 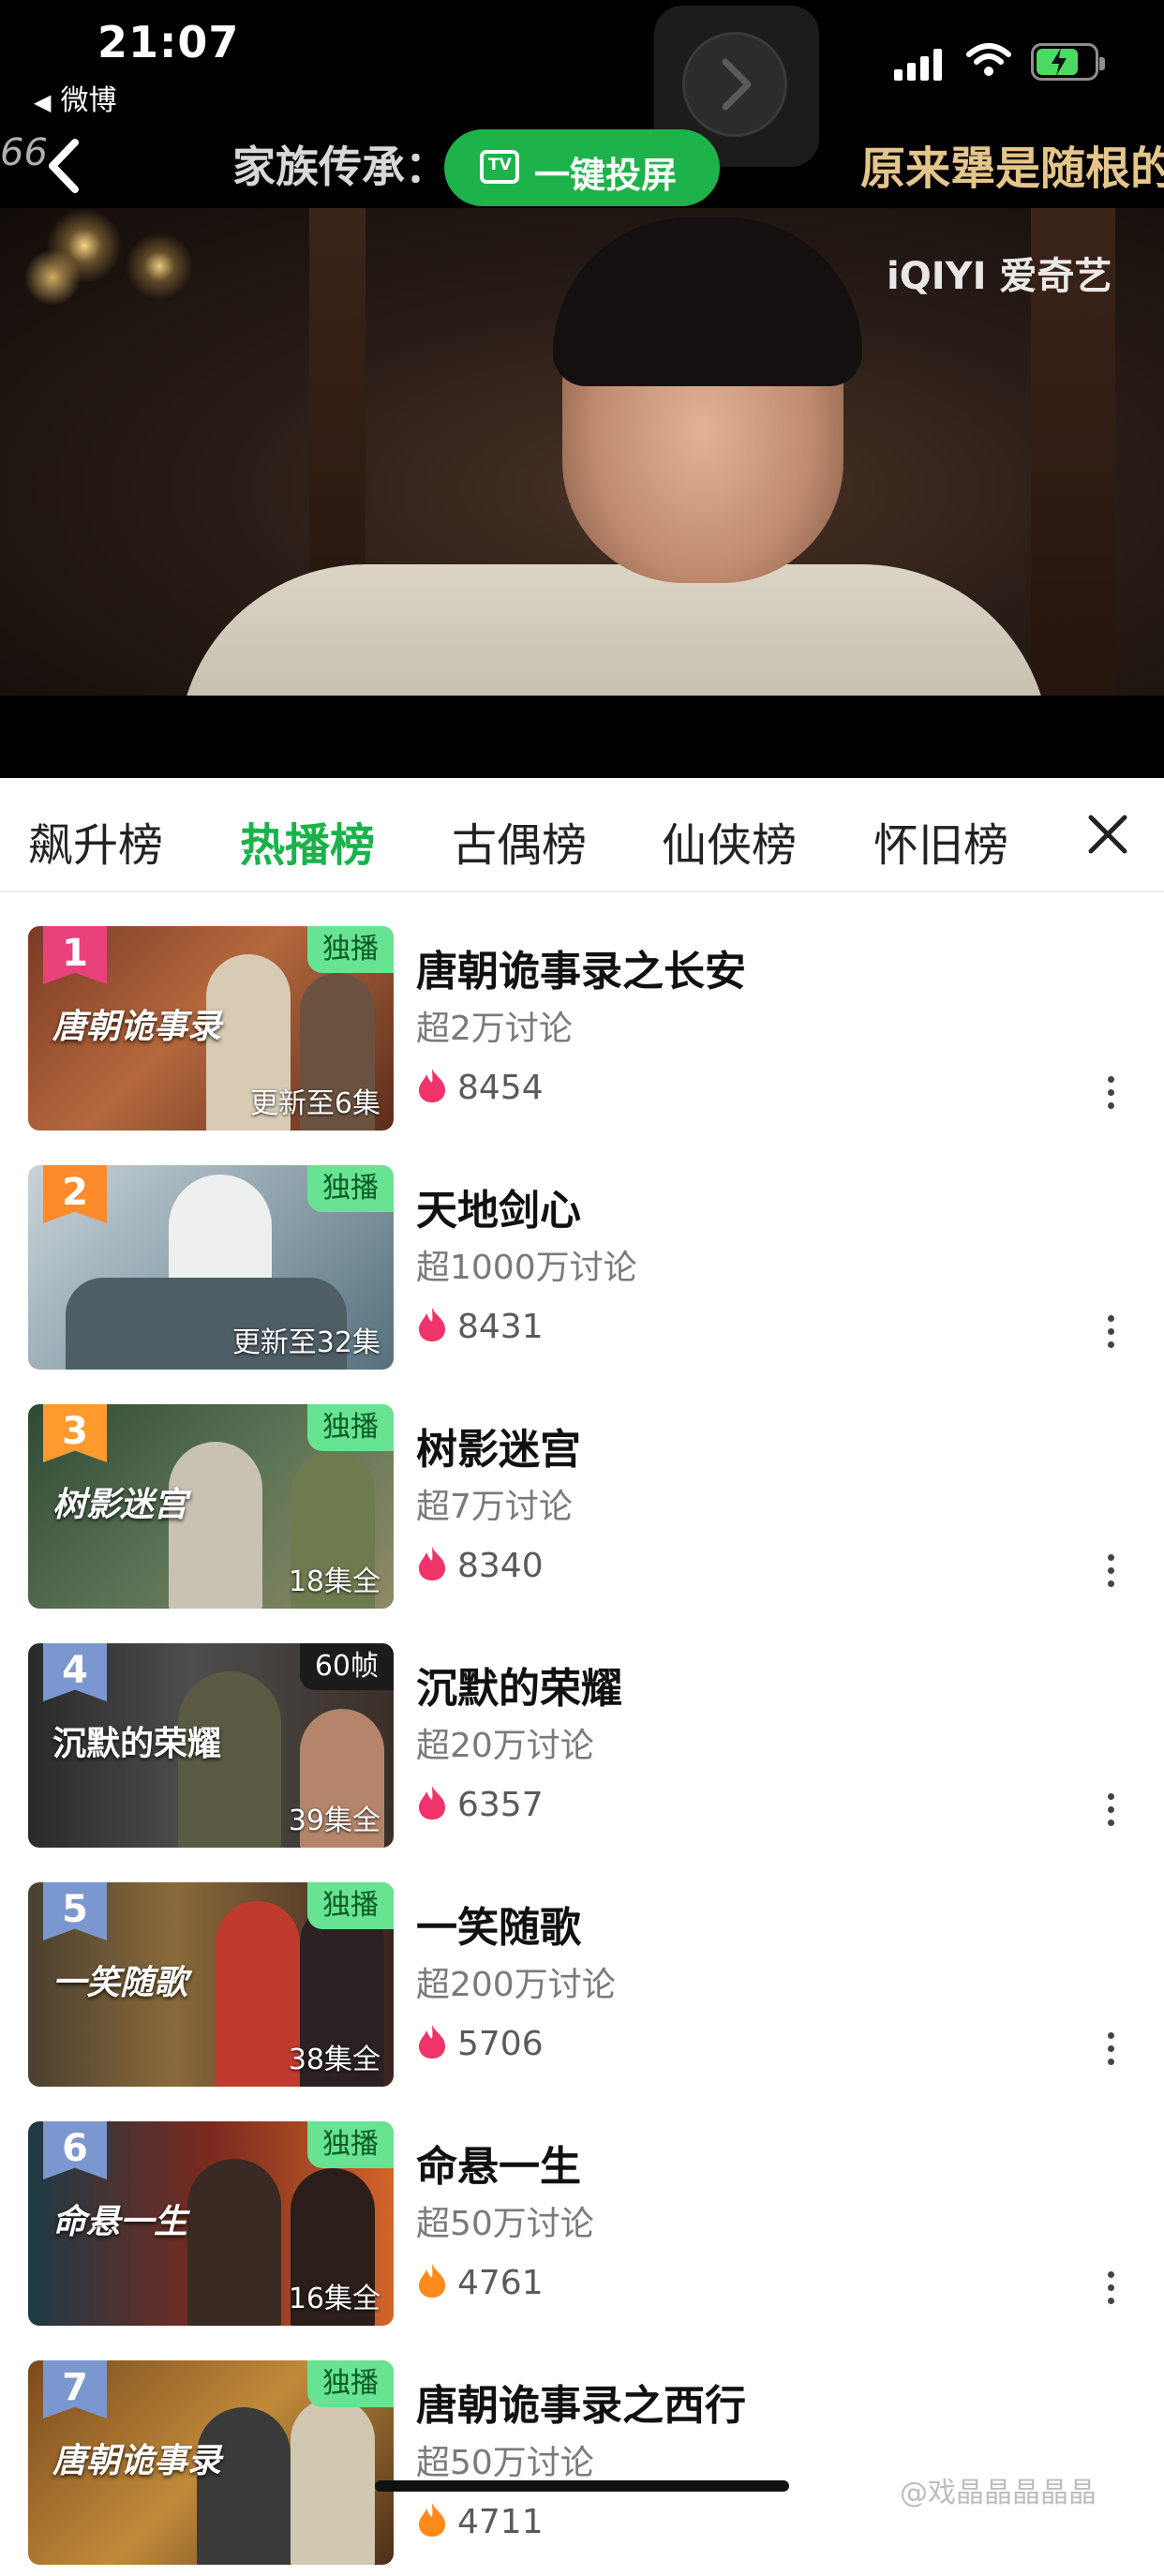 What do you see at coordinates (334, 1582) in the screenshot?
I see `update-status: 18集全` at bounding box center [334, 1582].